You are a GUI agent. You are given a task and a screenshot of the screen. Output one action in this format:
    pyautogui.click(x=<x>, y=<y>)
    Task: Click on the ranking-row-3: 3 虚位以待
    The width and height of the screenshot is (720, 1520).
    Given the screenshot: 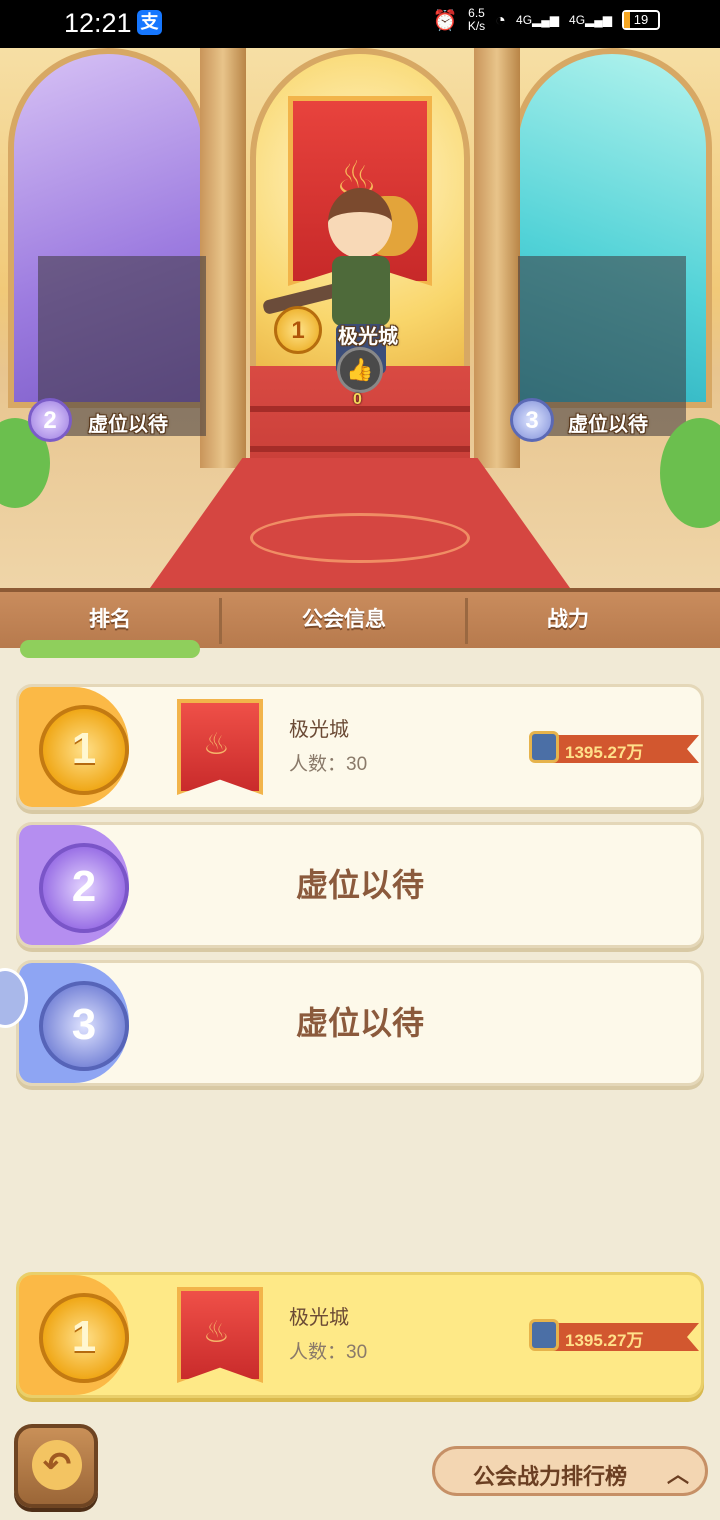 What is the action you would take?
    pyautogui.click(x=360, y=1023)
    